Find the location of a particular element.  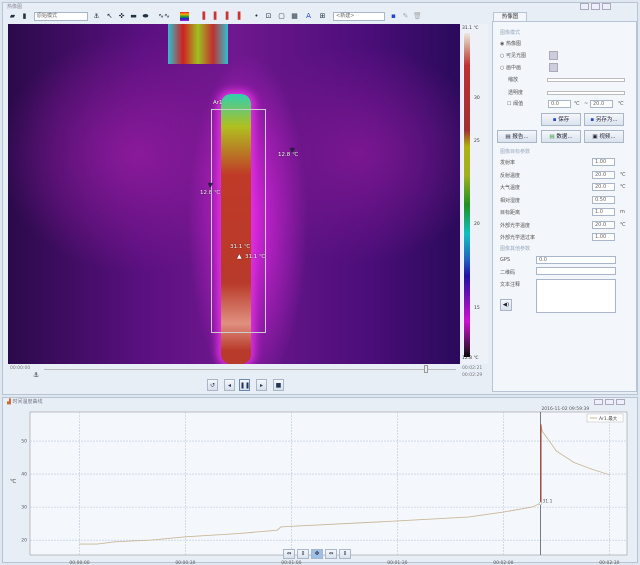

zoom-y-button: ⇕ is located at coordinates (303, 554).